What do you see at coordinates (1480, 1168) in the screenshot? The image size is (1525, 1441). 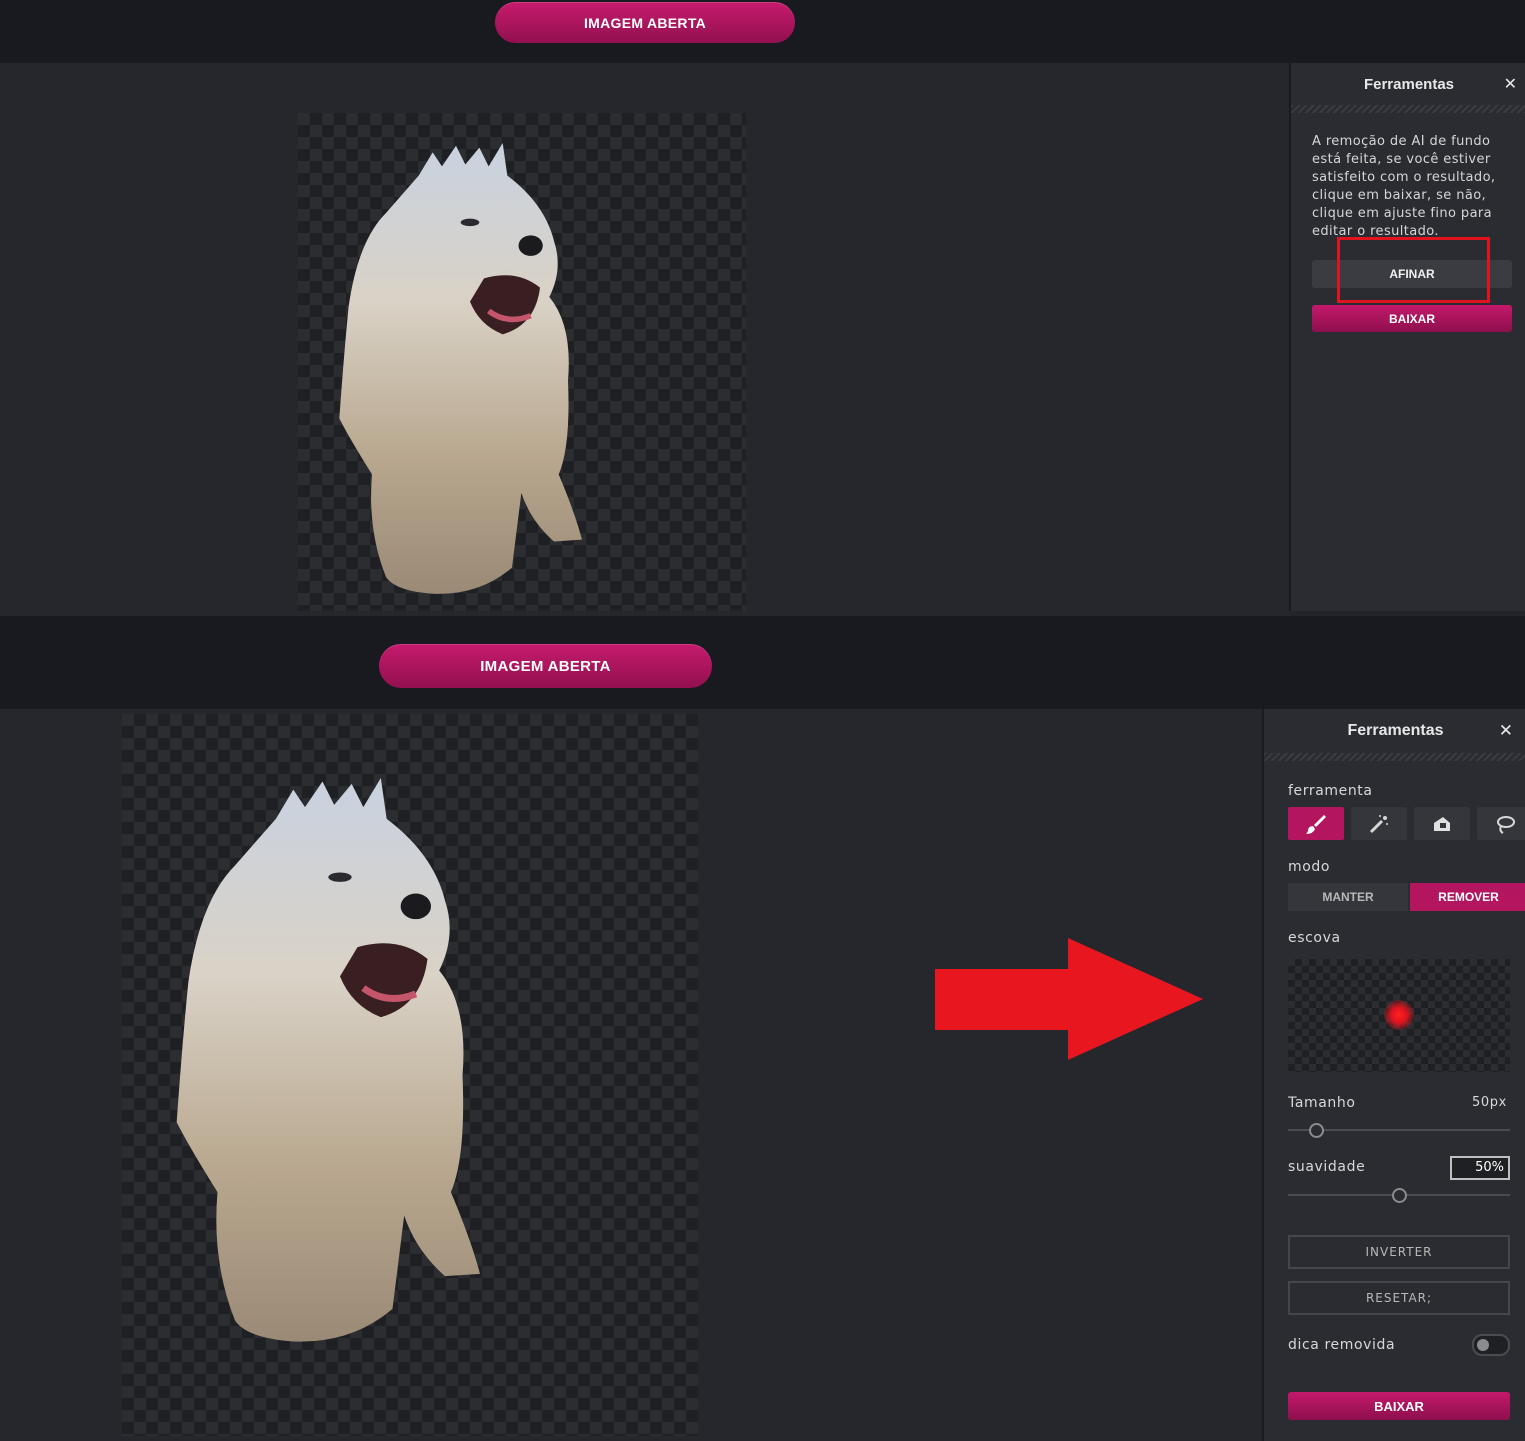 I see `smooth-value-input: 50%` at bounding box center [1480, 1168].